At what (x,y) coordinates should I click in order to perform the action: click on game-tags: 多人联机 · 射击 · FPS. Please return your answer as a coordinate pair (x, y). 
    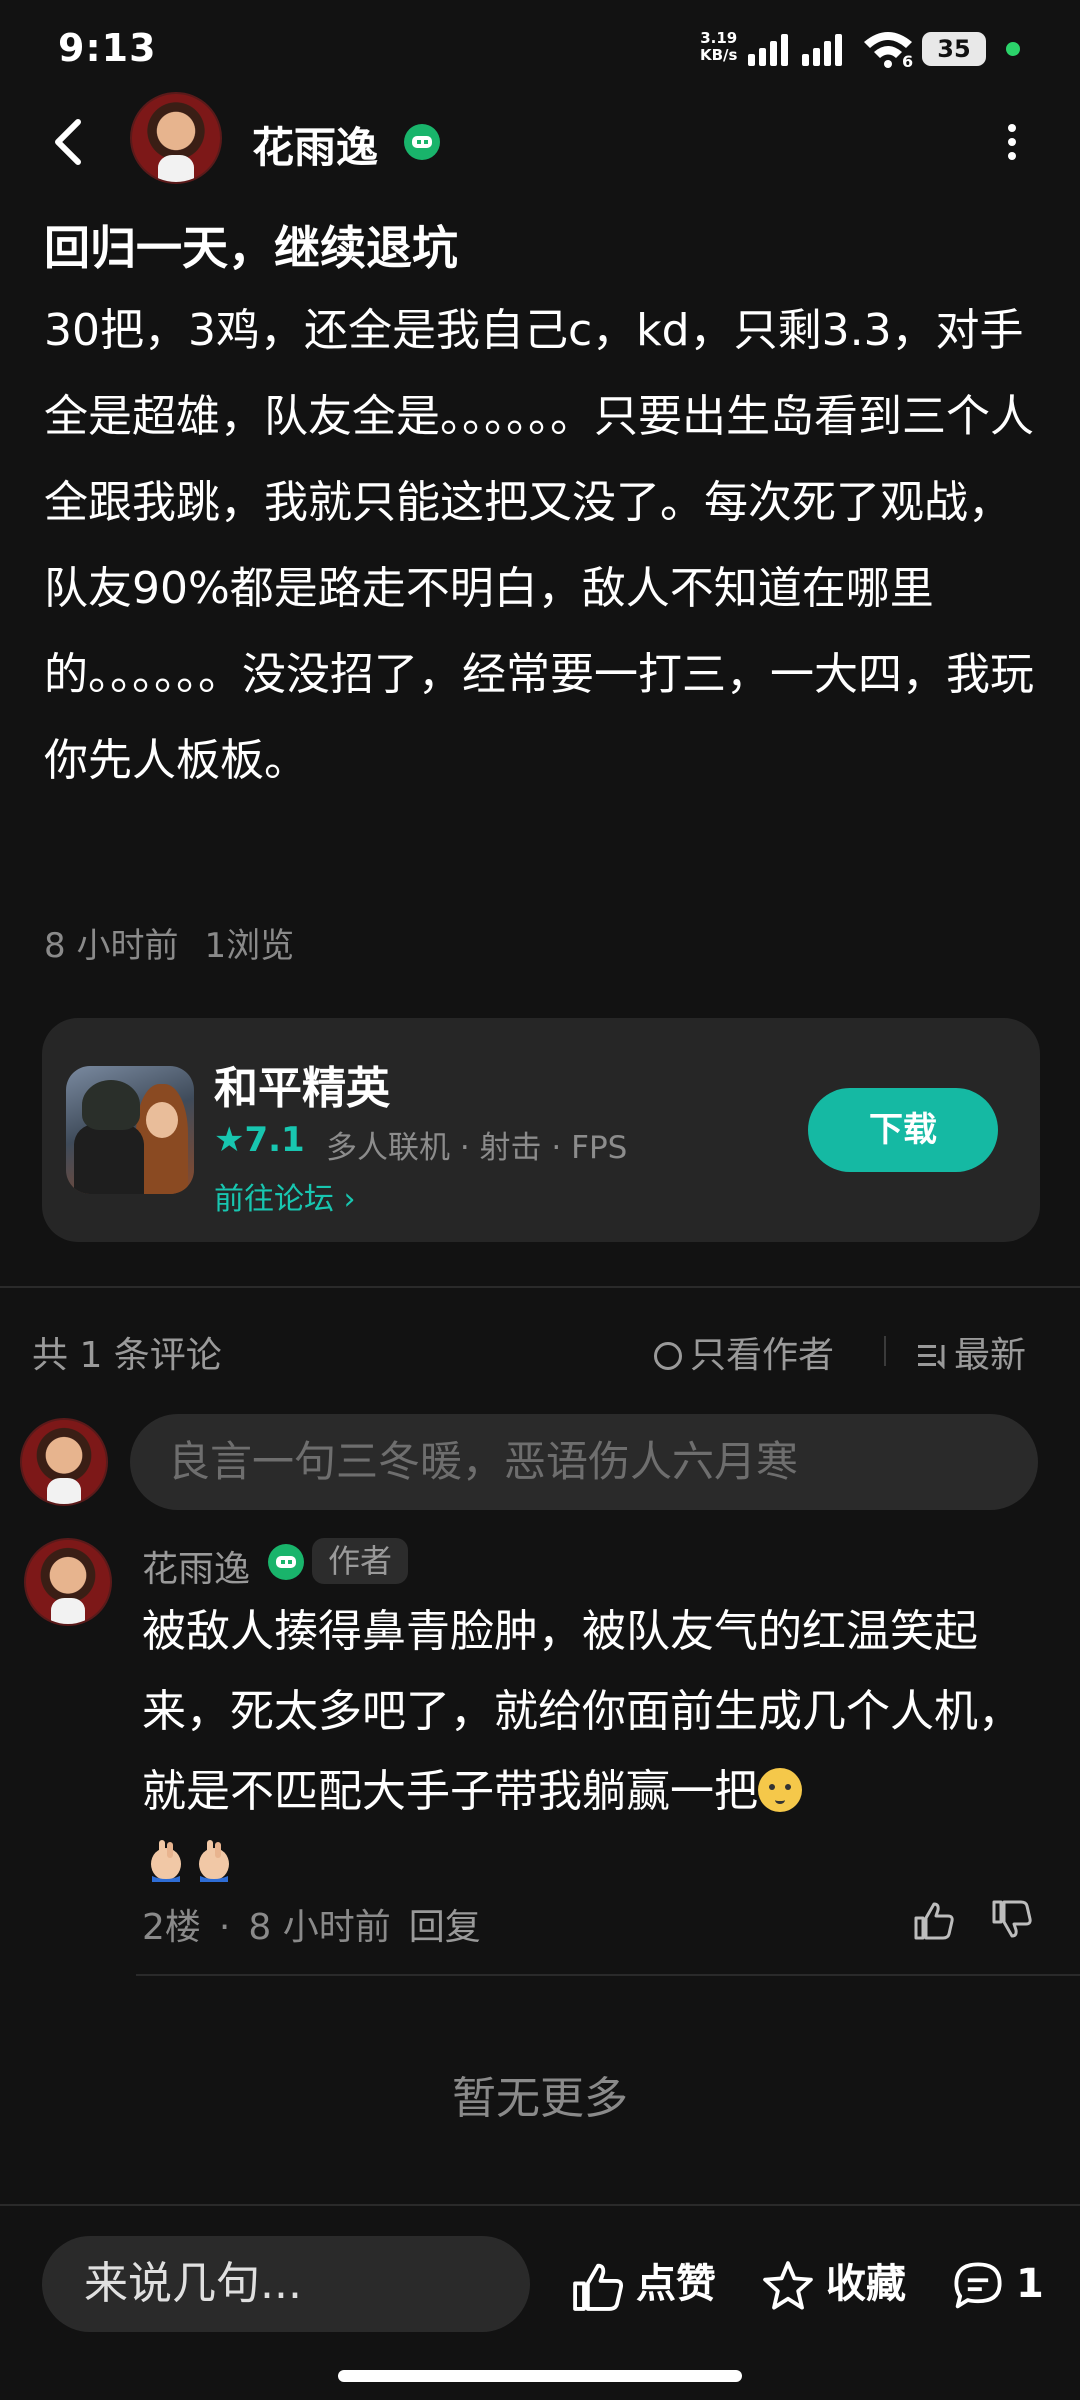
    Looking at the image, I should click on (477, 1148).